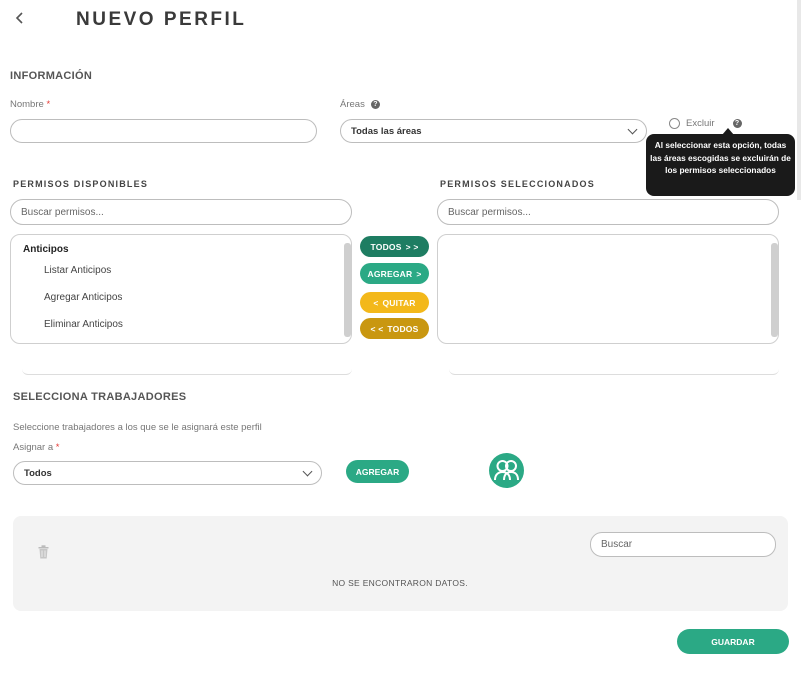 The width and height of the screenshot is (807, 679). What do you see at coordinates (412, 246) in the screenshot?
I see `double-chevron-right-icon: > >` at bounding box center [412, 246].